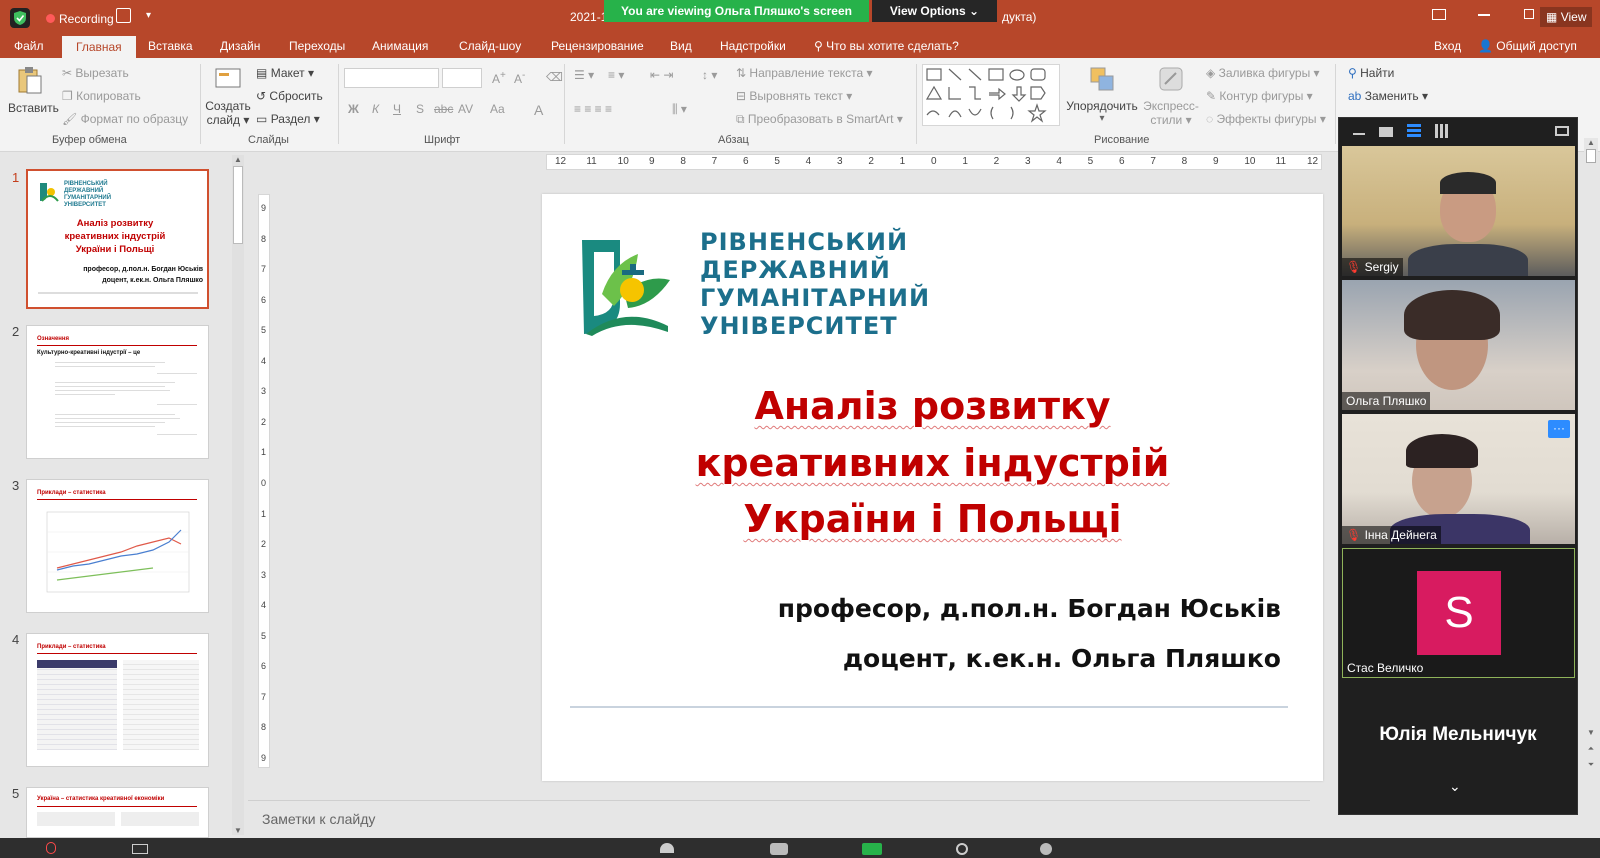 The image size is (1600, 858). What do you see at coordinates (1442, 131) in the screenshot?
I see `gallery-view-icon` at bounding box center [1442, 131].